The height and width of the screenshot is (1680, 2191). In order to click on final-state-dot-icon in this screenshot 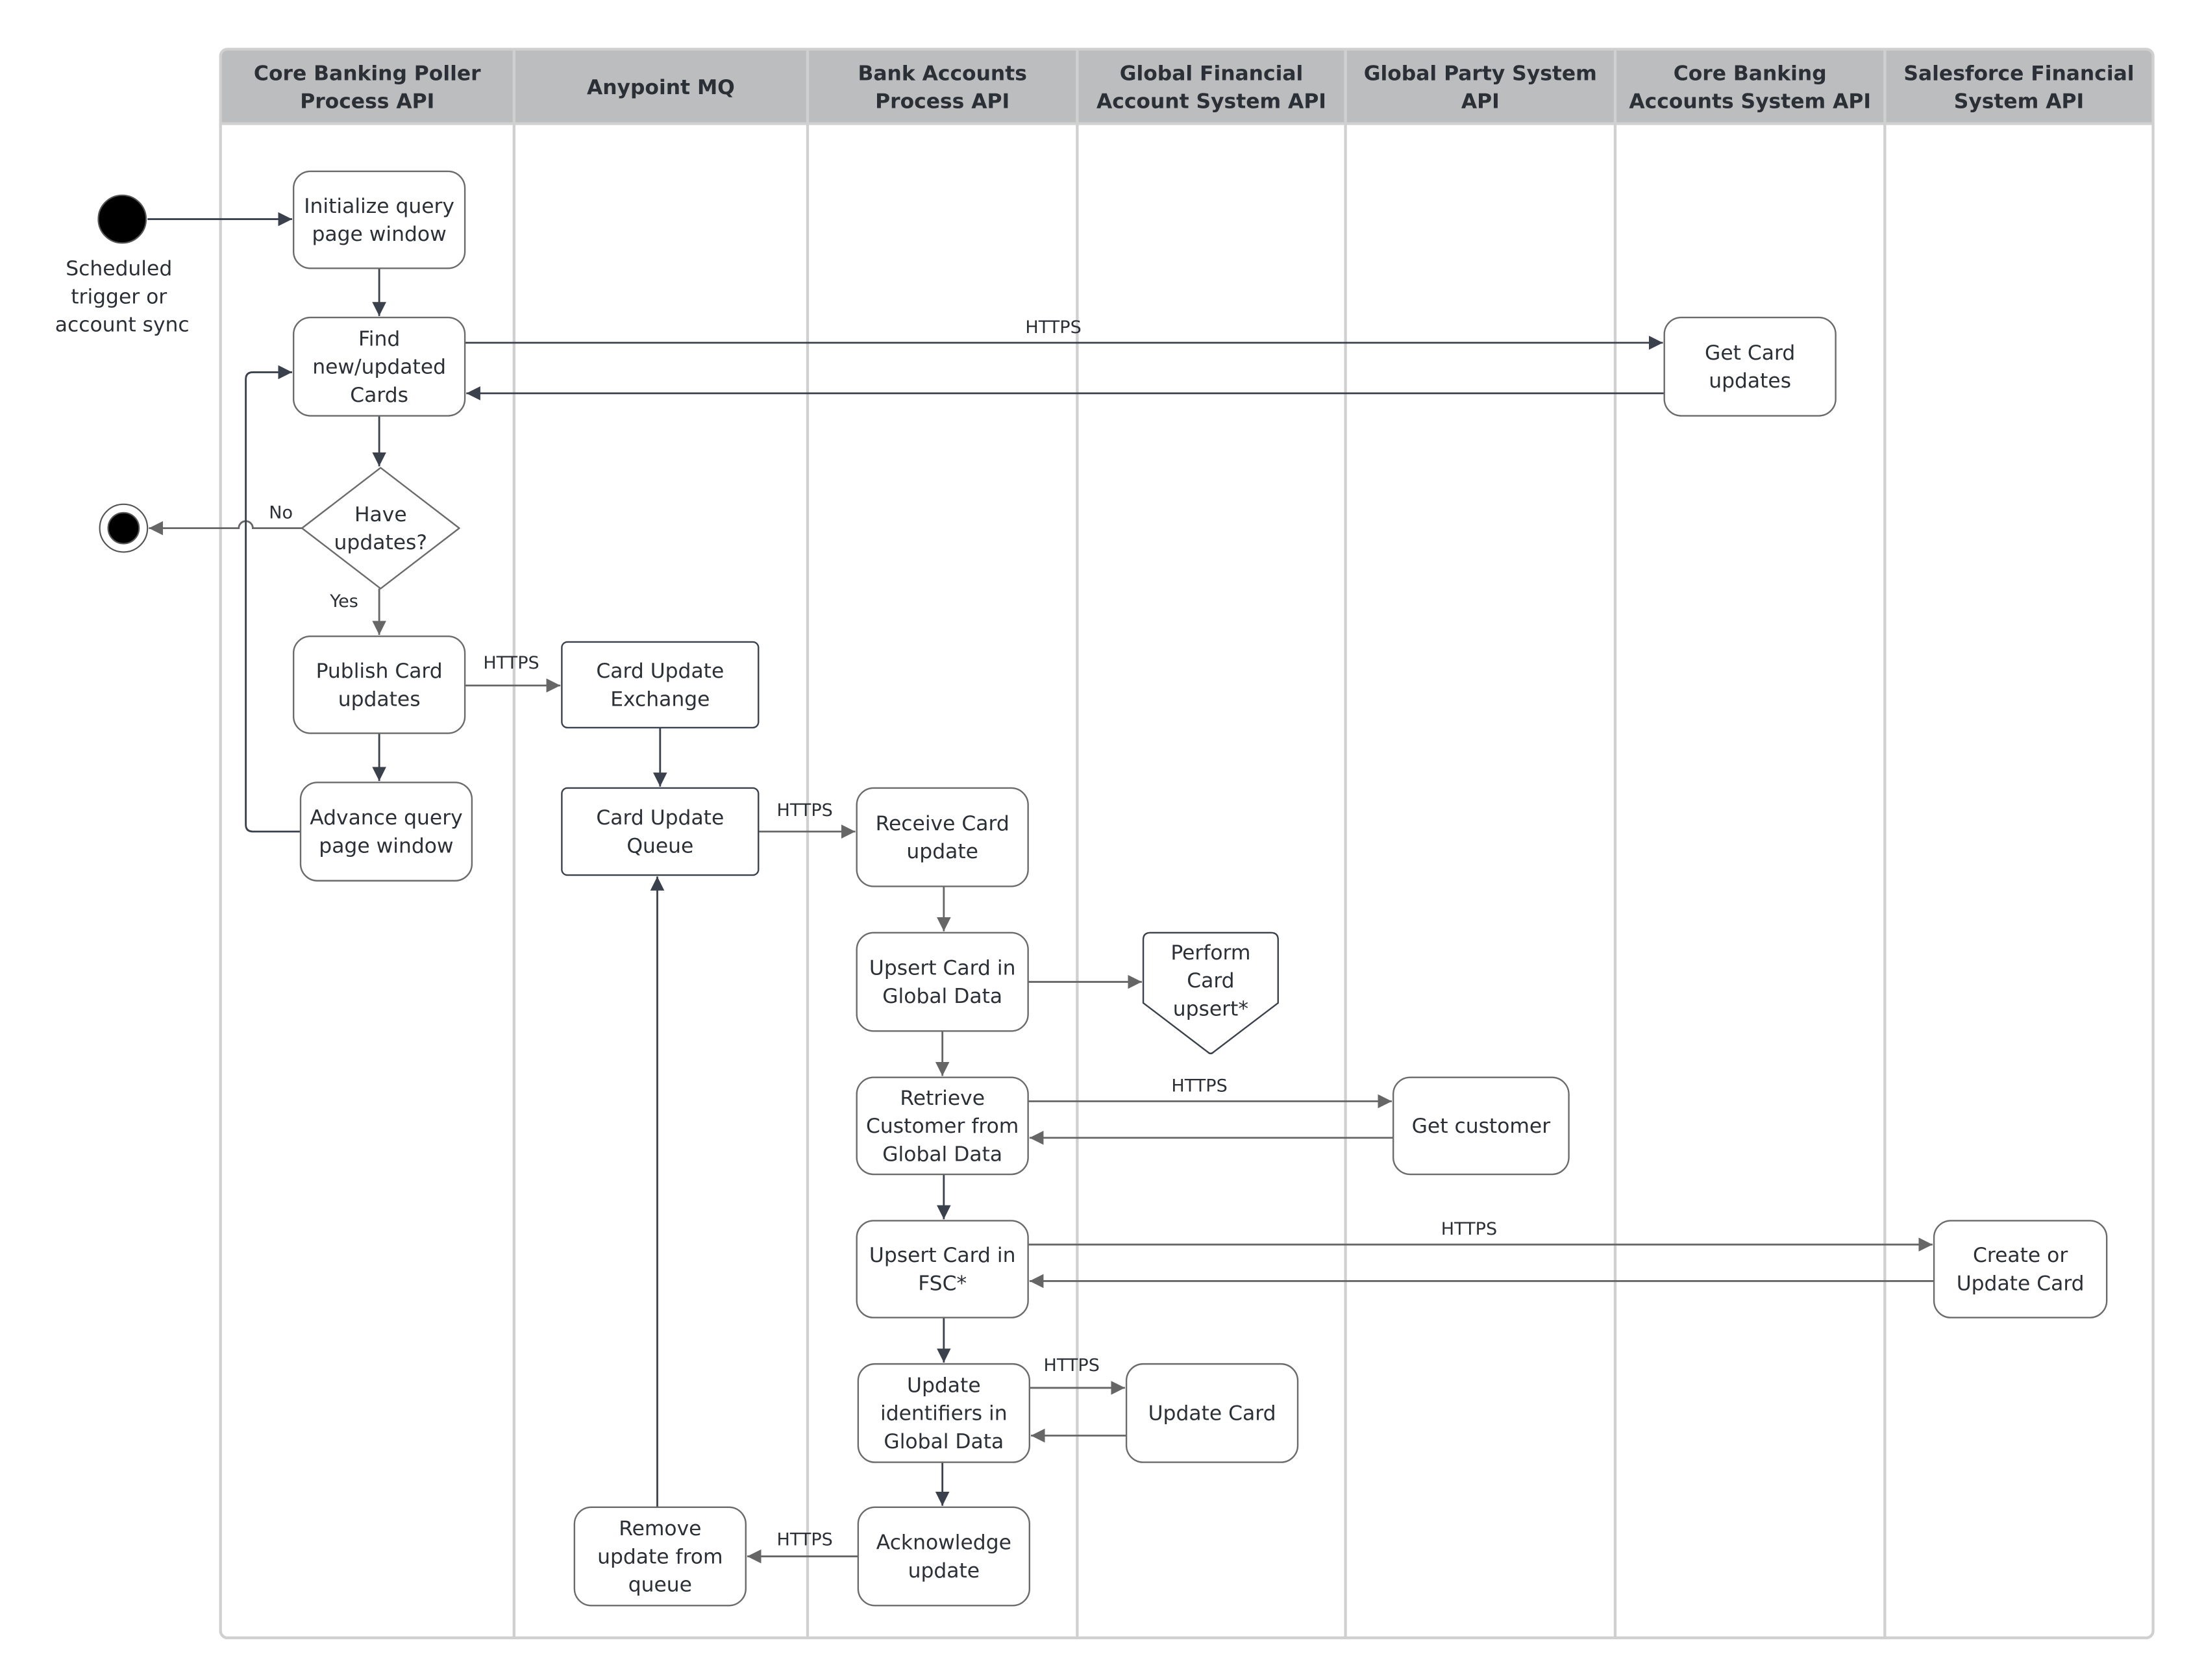, I will do `click(123, 528)`.